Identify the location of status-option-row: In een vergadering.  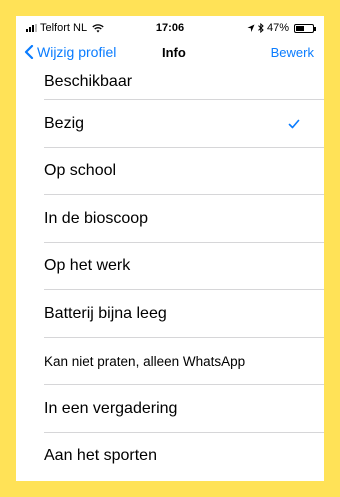
(170, 409).